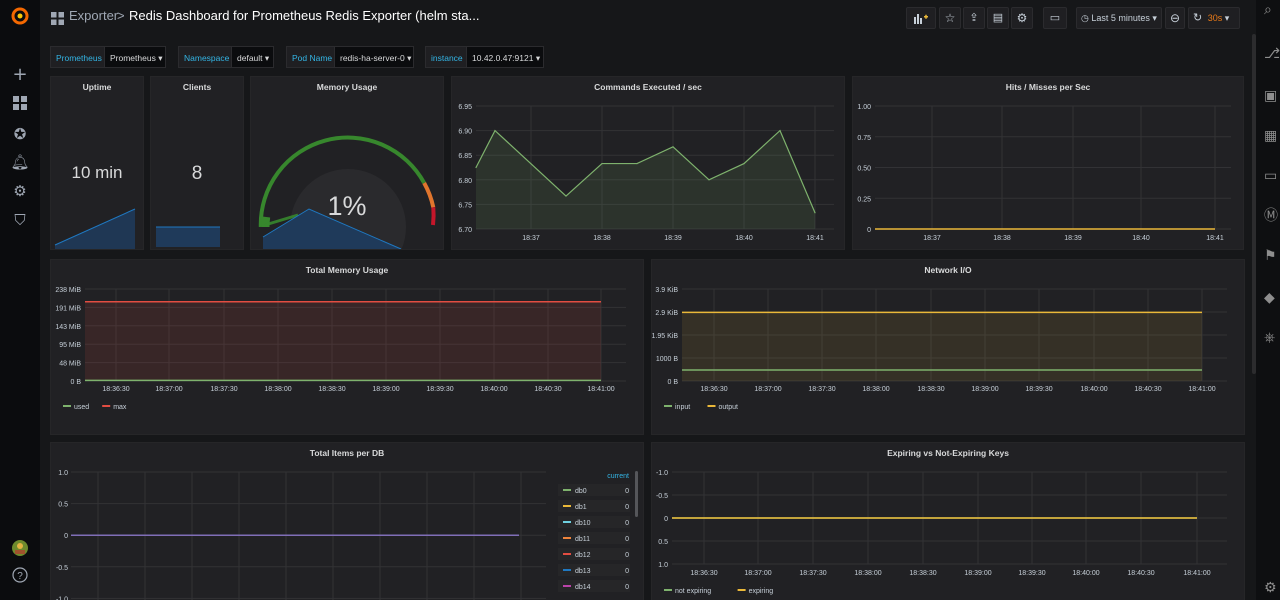 The height and width of the screenshot is (600, 1280). Describe the element at coordinates (1093, 389) in the screenshot. I see `x-tick-label: 18:40:00` at that location.